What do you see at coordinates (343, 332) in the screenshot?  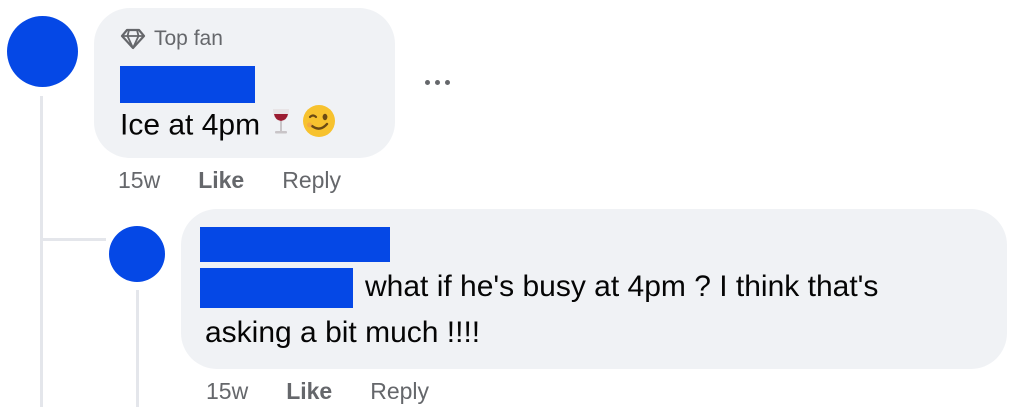 I see `reply-text-line2: asking a bit much !!!!` at bounding box center [343, 332].